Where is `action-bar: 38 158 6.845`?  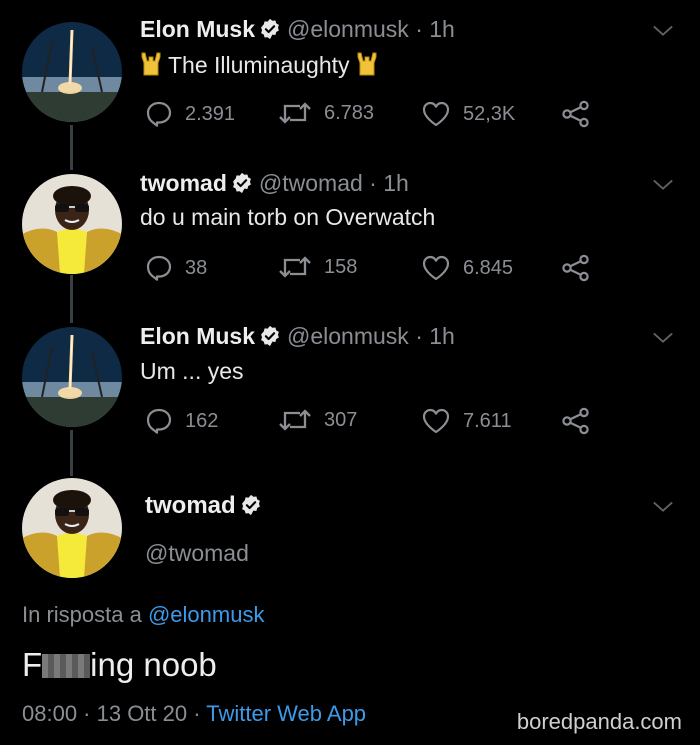
action-bar: 38 158 6.845 is located at coordinates (370, 269).